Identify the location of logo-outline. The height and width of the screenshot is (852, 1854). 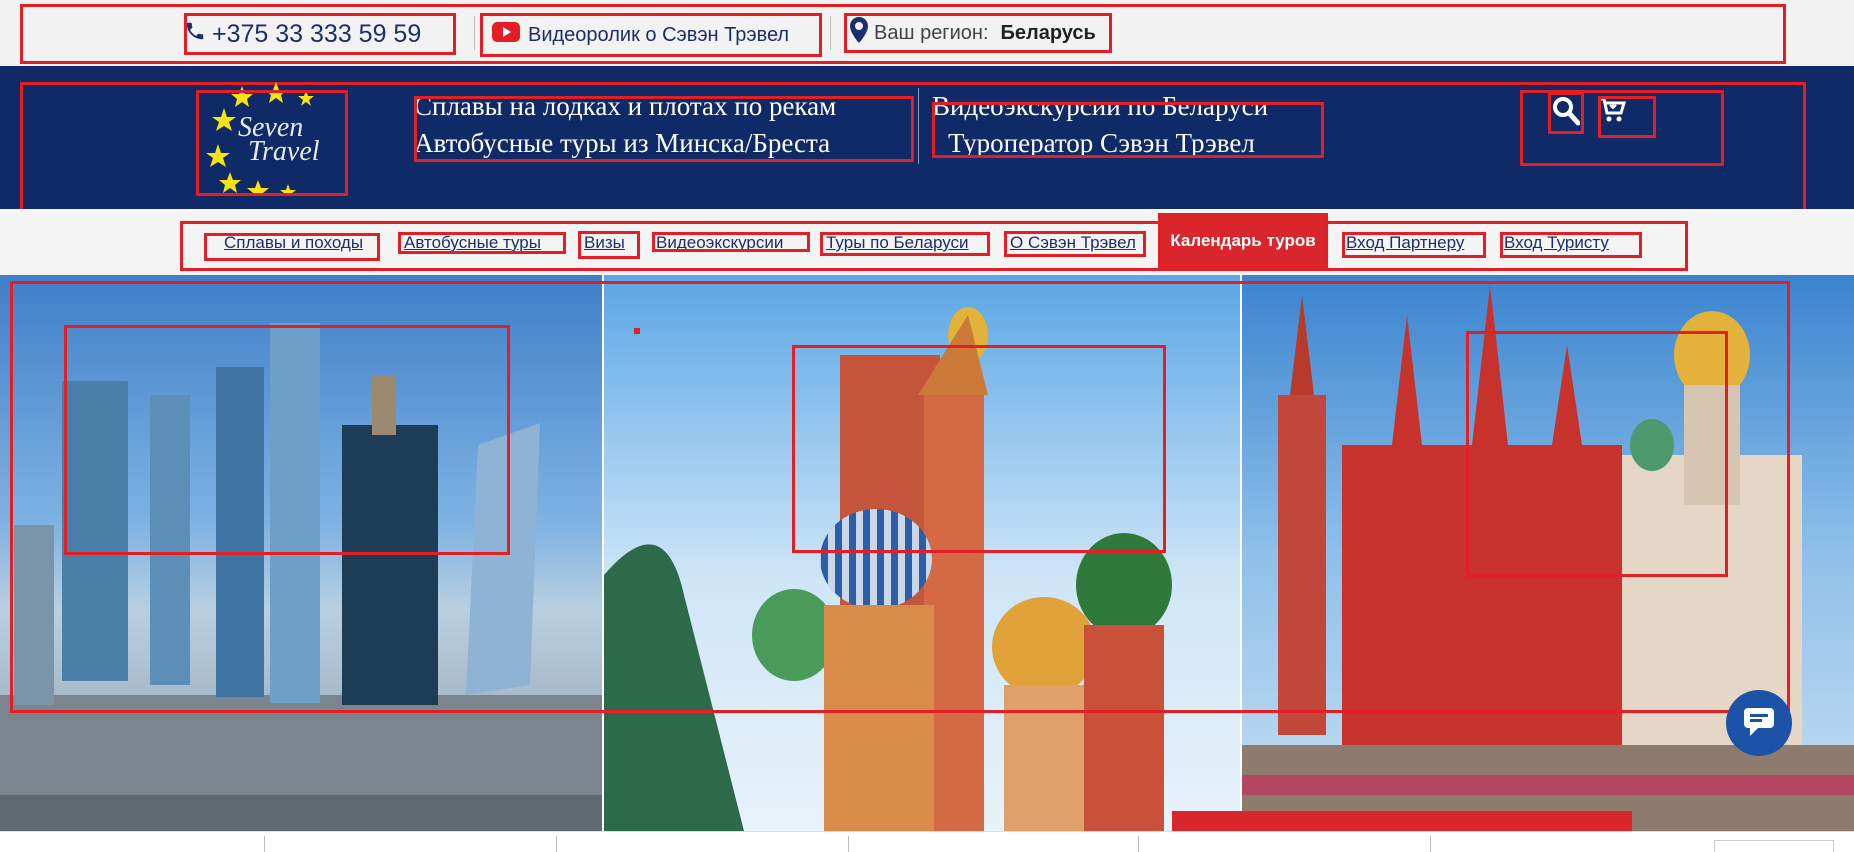
(272, 143).